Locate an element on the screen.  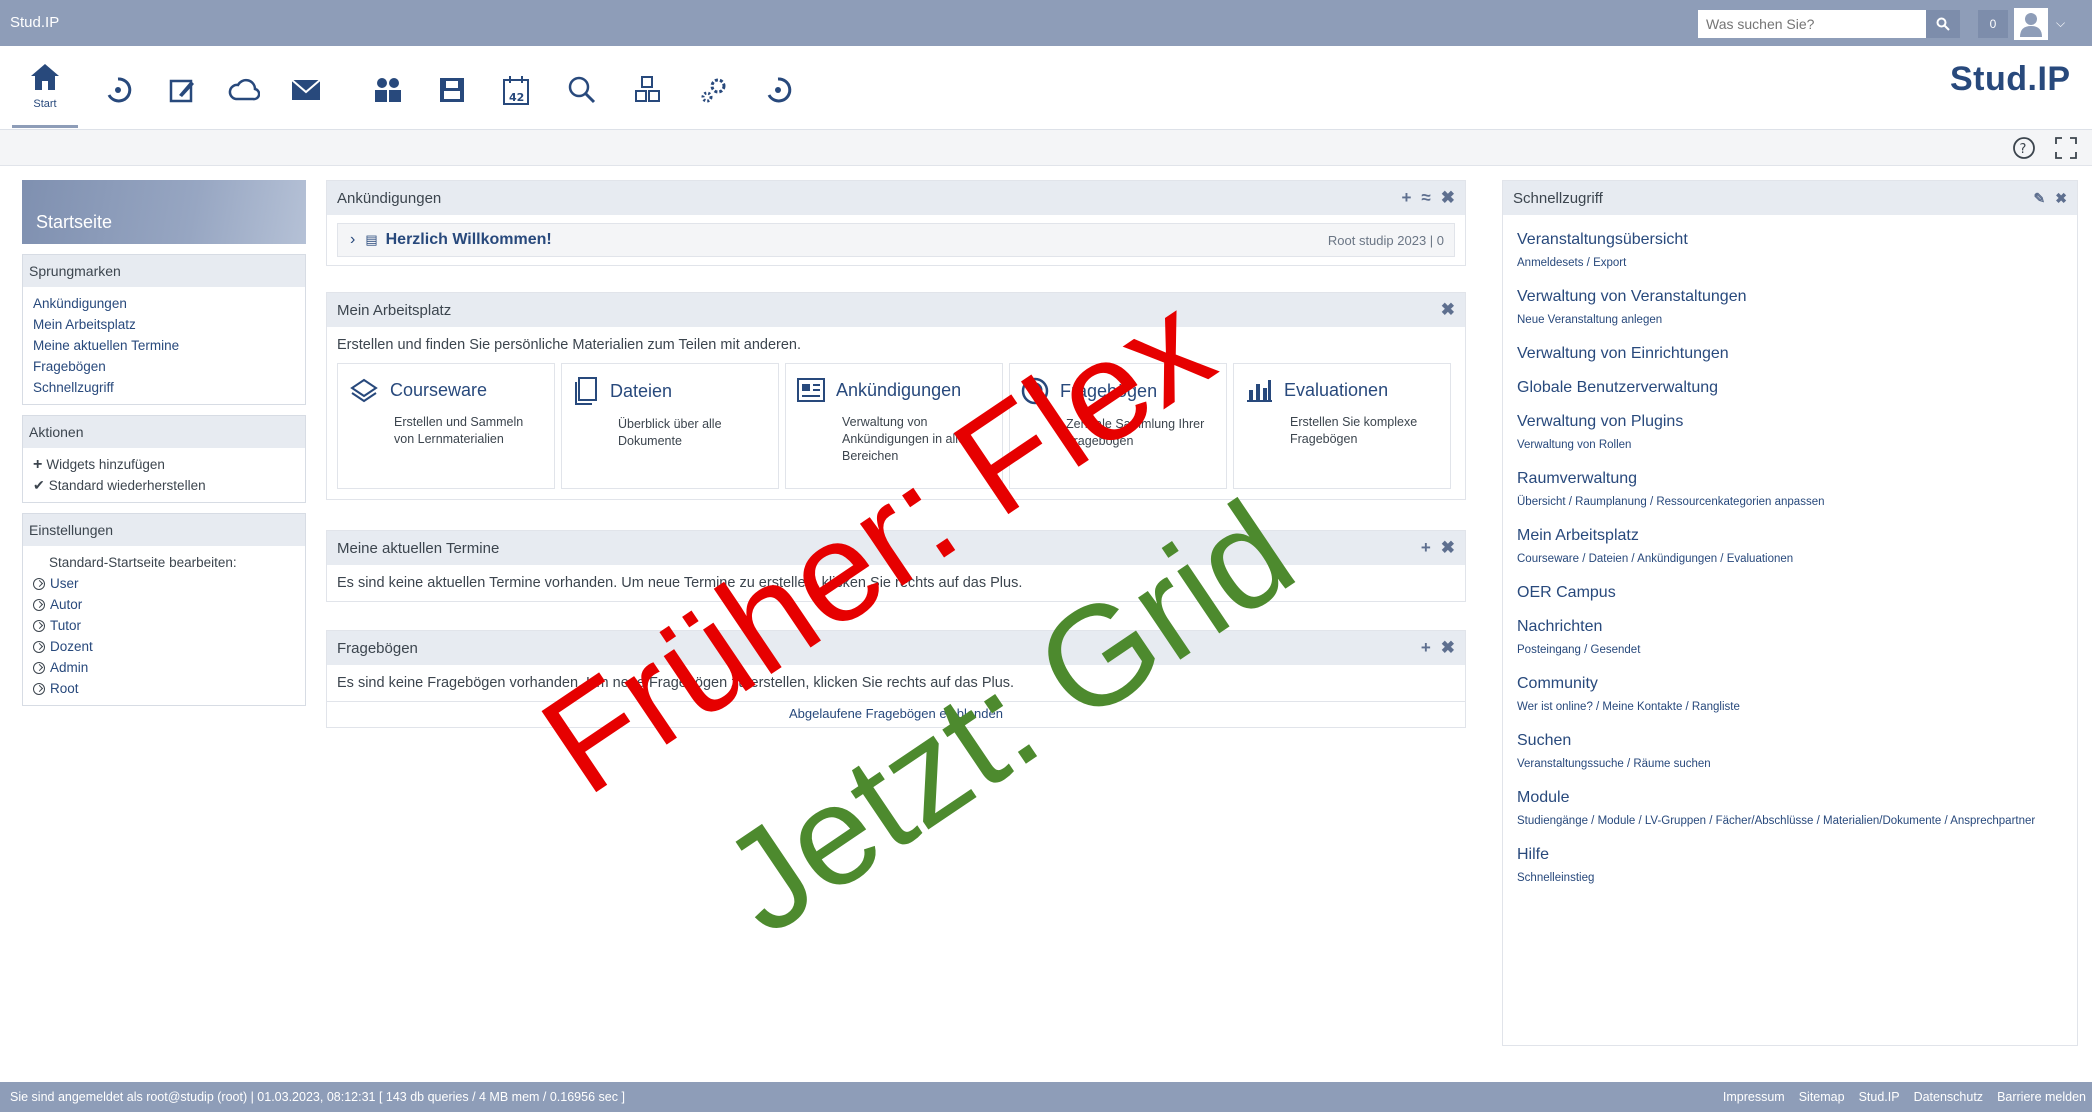
nav-start: Start is located at coordinates (45, 95).